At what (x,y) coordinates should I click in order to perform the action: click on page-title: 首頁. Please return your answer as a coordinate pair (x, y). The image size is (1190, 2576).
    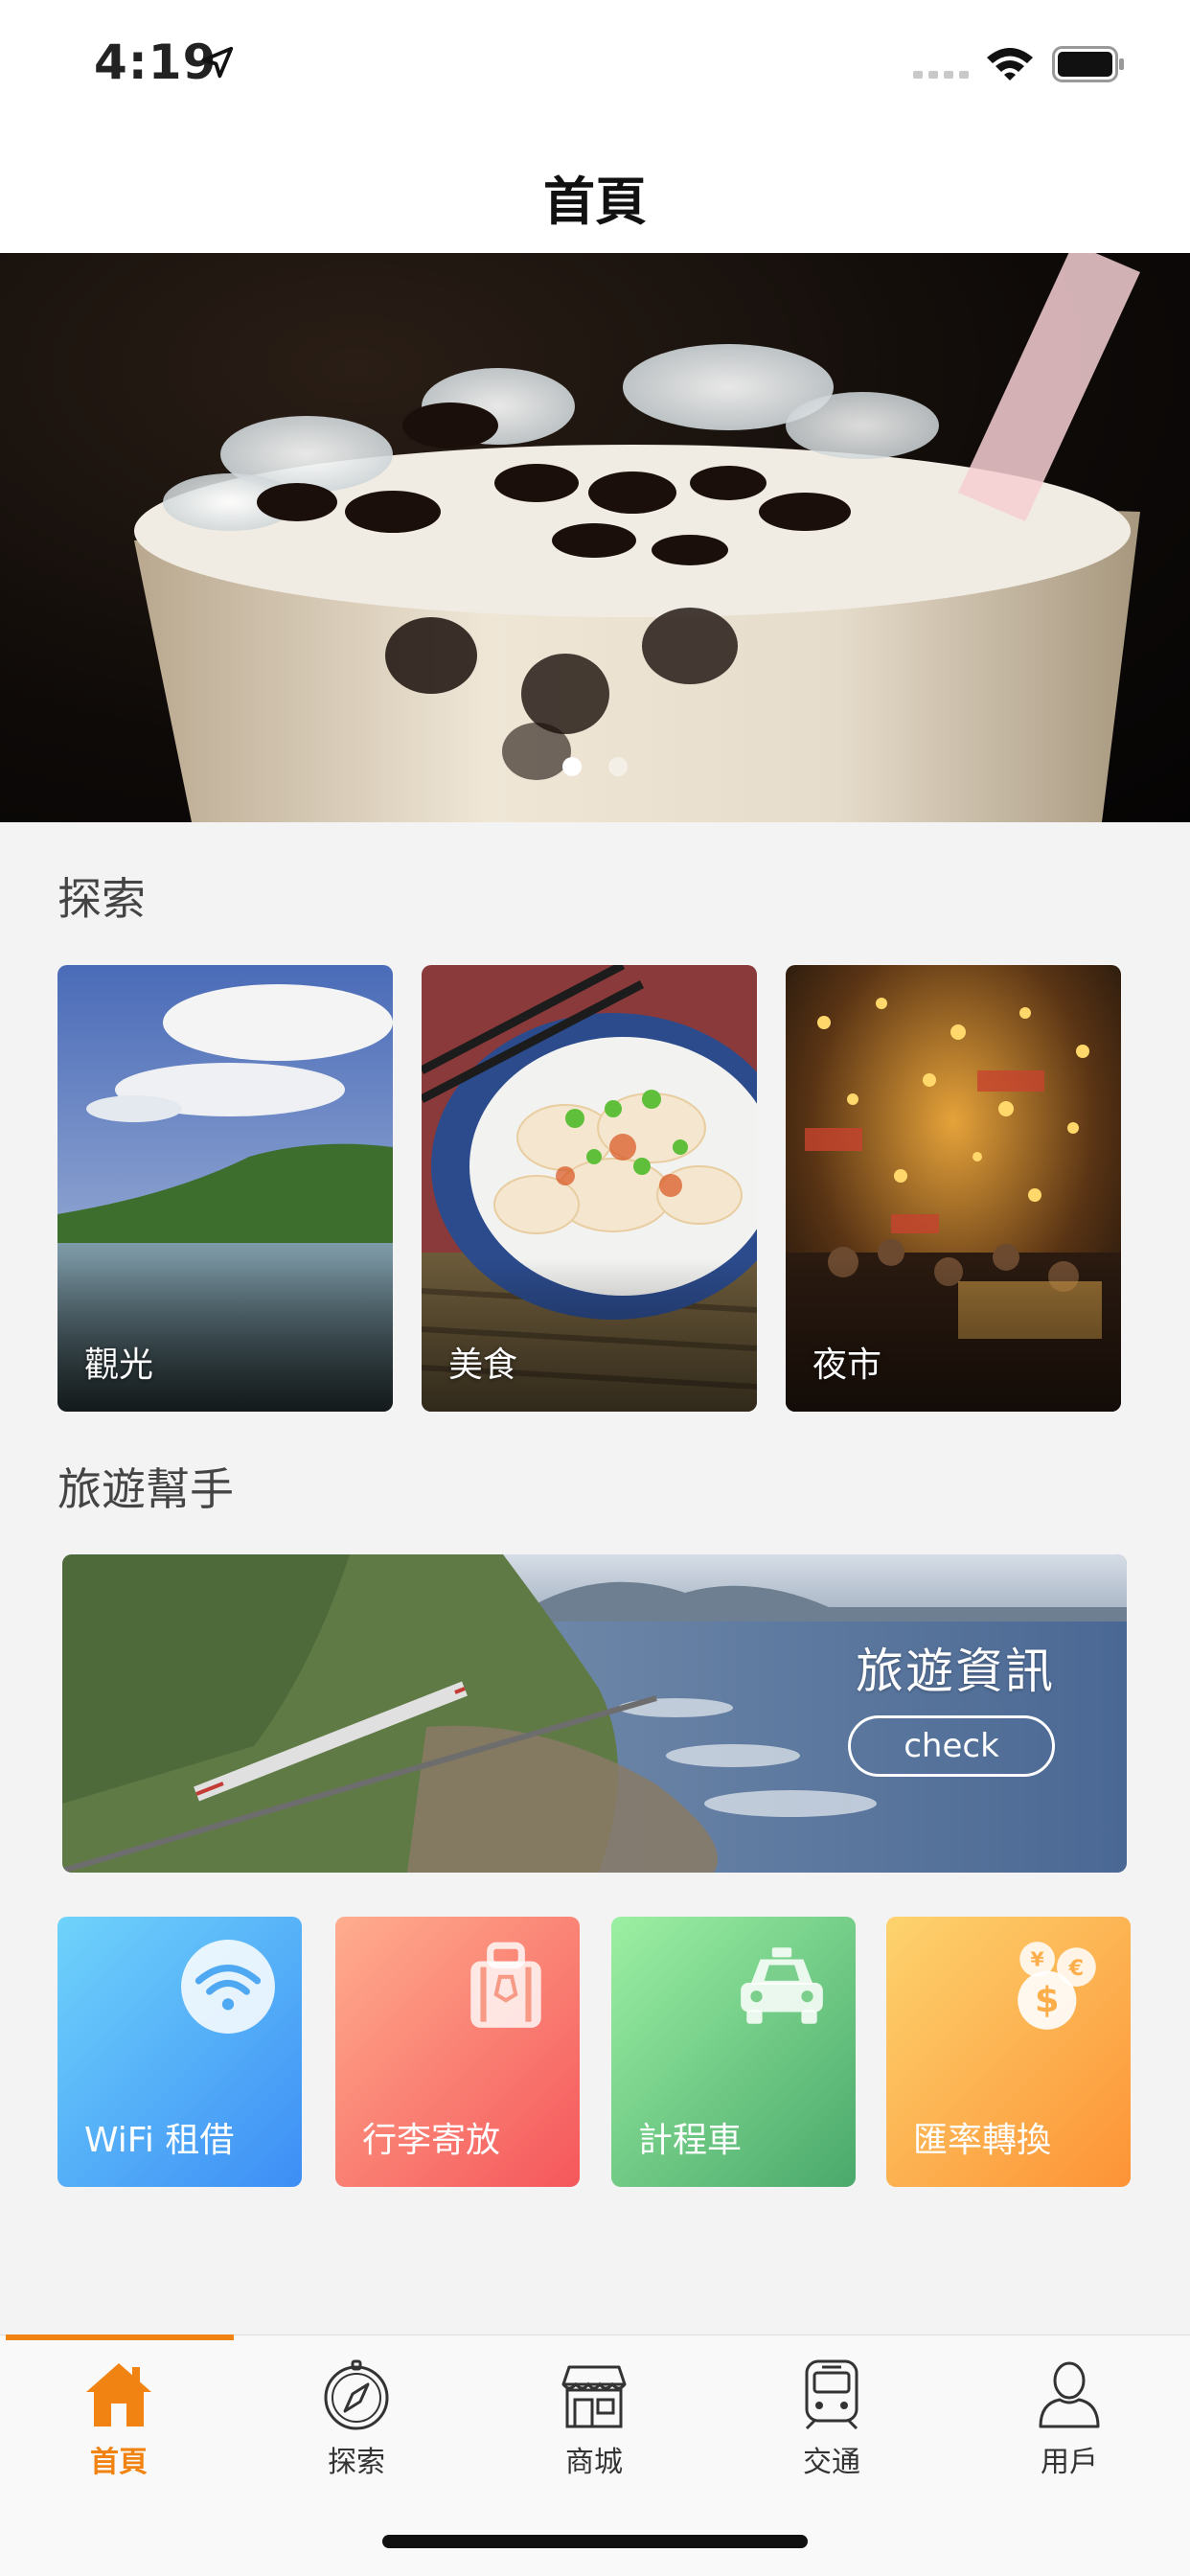
    Looking at the image, I should click on (595, 202).